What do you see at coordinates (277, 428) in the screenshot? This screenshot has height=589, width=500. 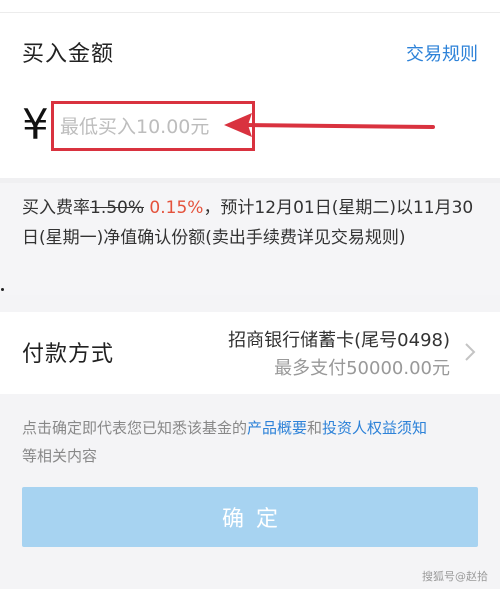 I see `product-summary-link: 产品概要` at bounding box center [277, 428].